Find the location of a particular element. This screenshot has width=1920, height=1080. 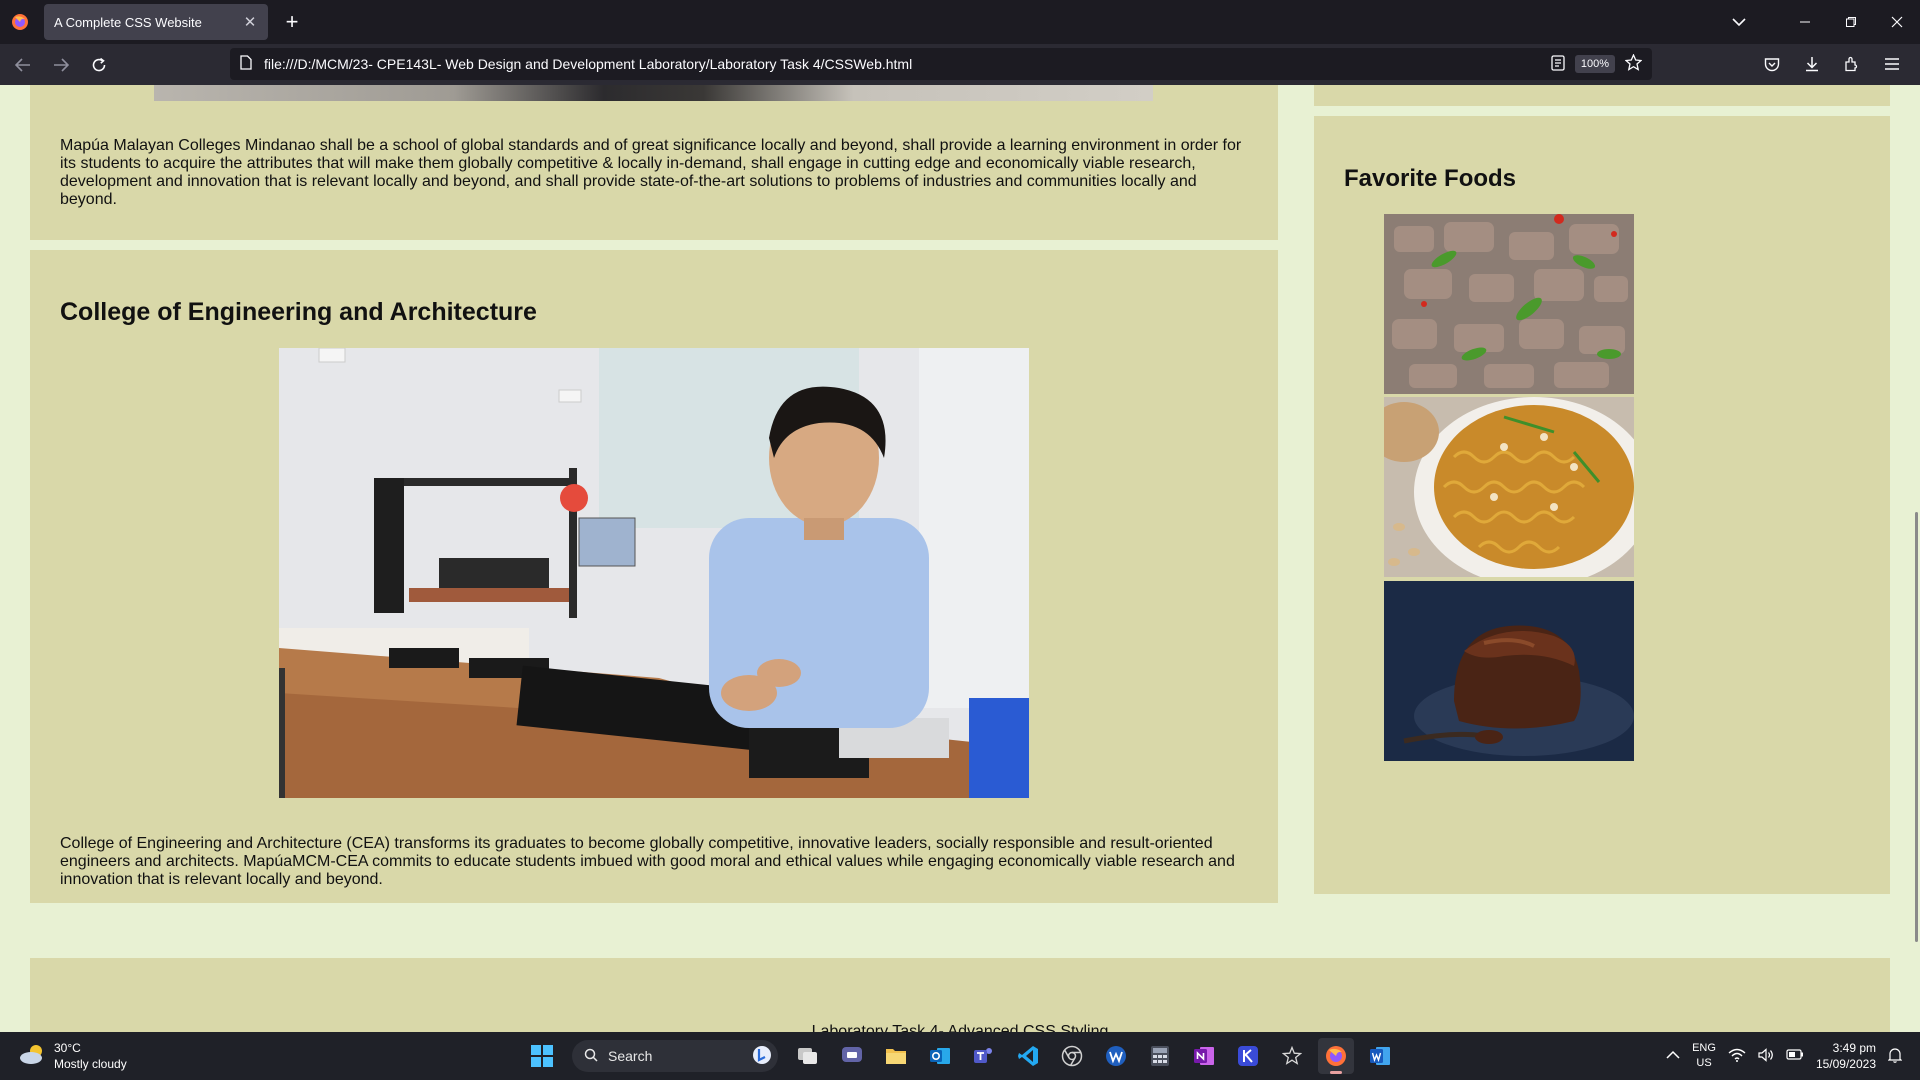

bookmark-star-icon is located at coordinates (1633, 63).